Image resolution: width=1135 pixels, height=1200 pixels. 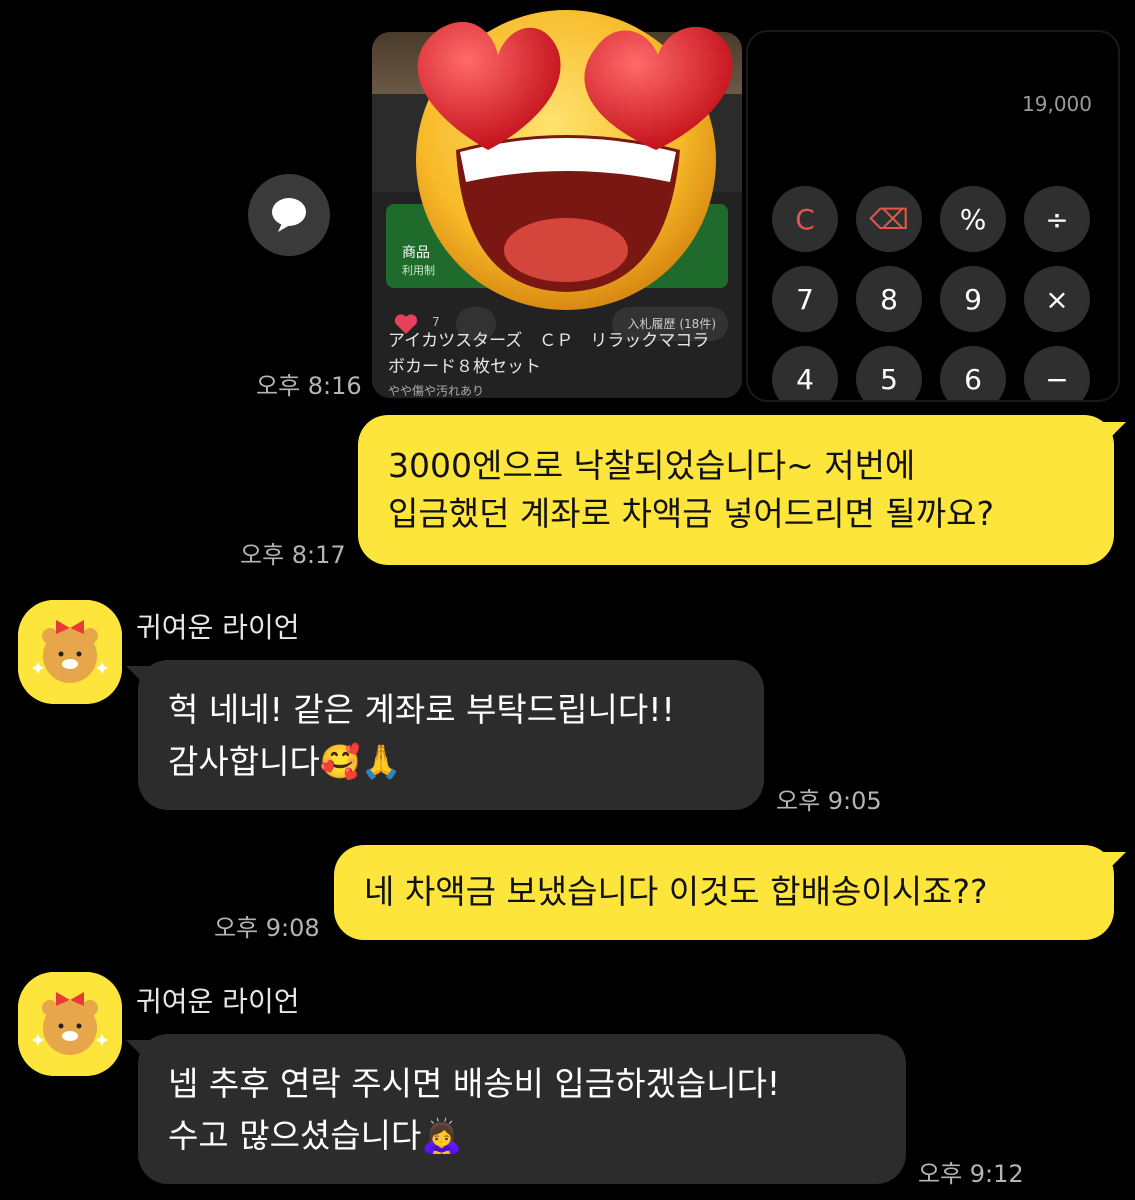 I want to click on message-text-line: 헉 네네! 같은 계좌로 부탁드립니다!!, so click(x=421, y=709).